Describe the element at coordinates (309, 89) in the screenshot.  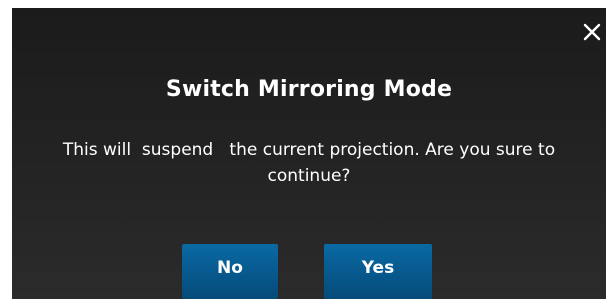
I see `dialog-title: Switch Mirroring Mode` at that location.